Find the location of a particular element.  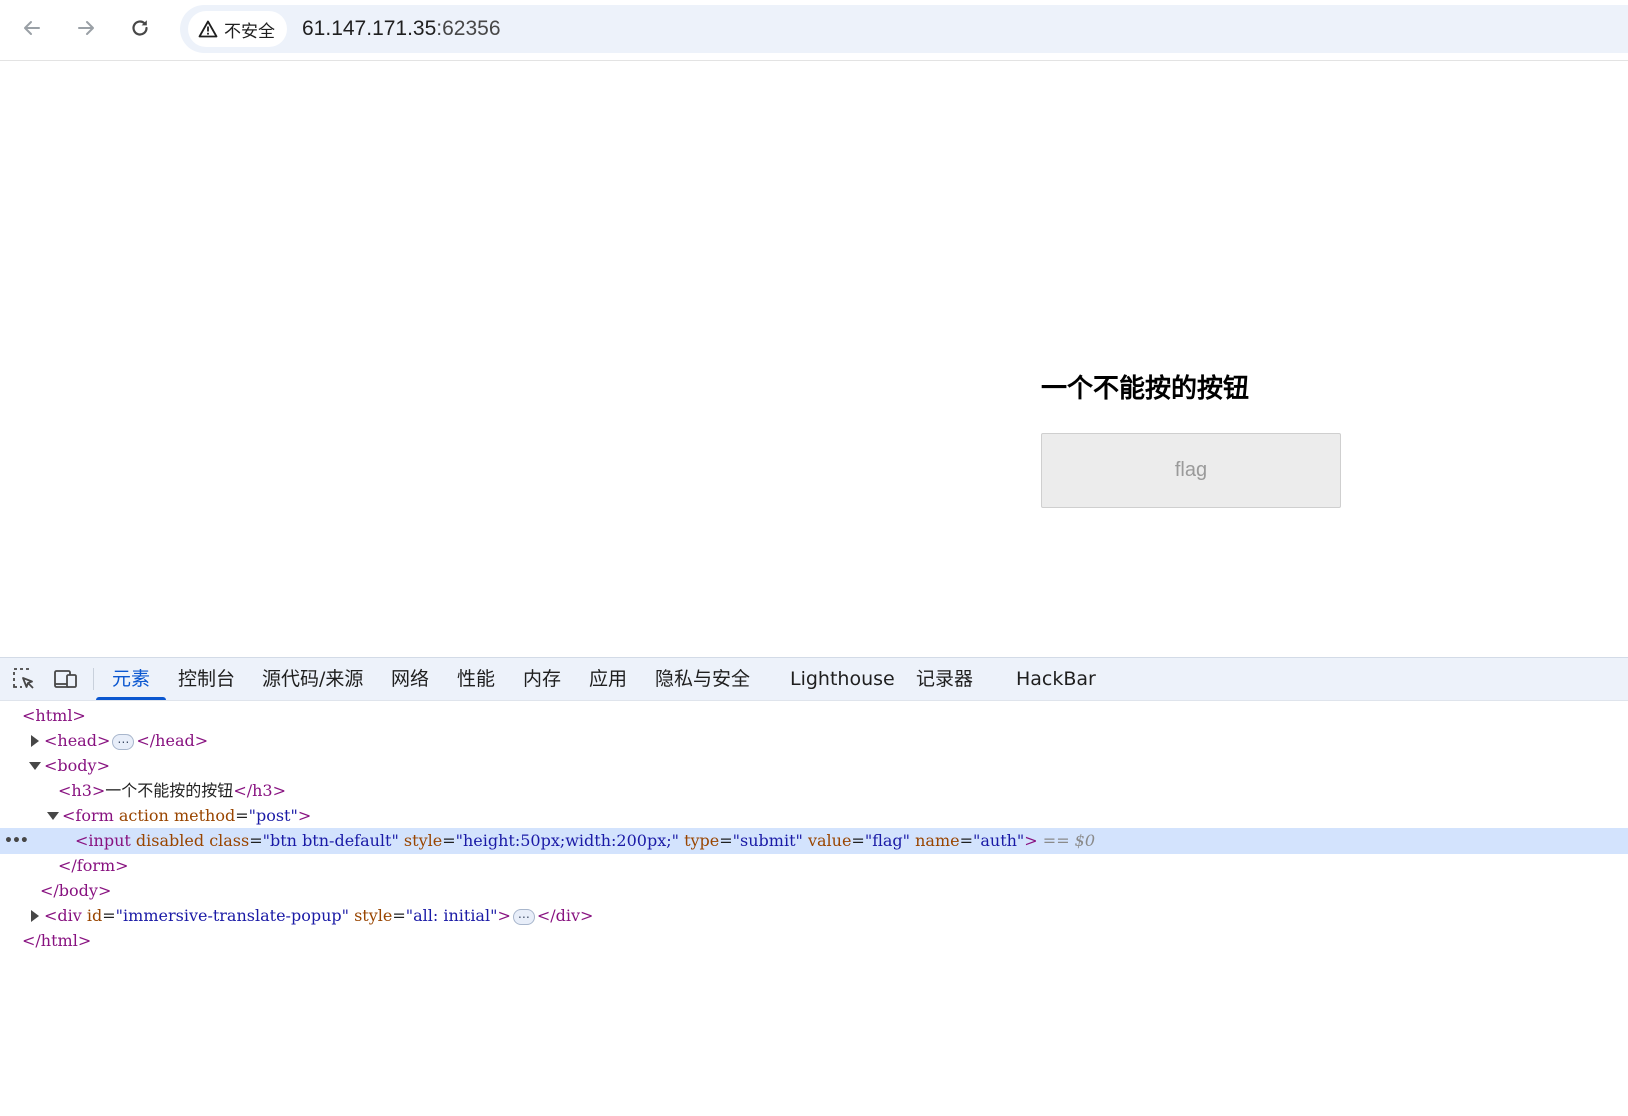

back-button is located at coordinates (32, 28).